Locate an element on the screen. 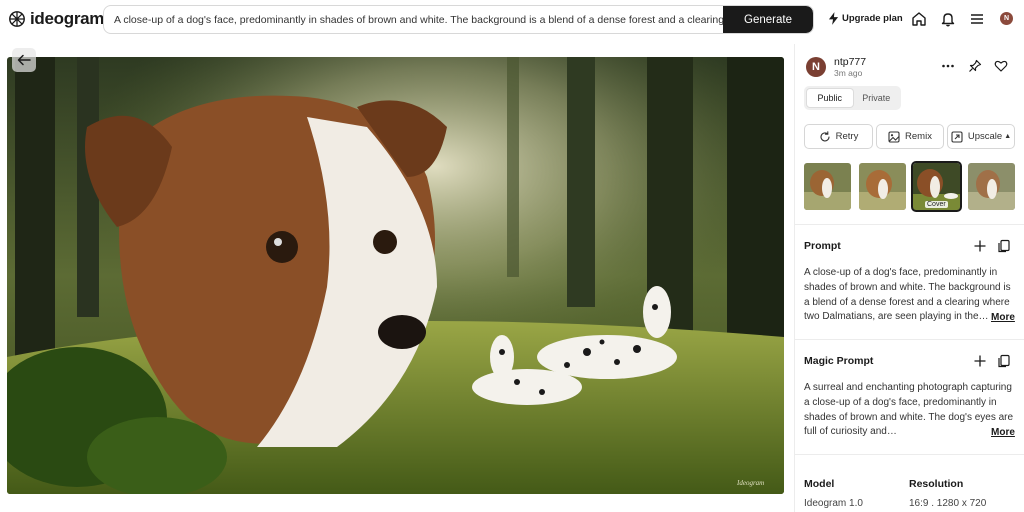 Image resolution: width=1024 pixels, height=512 pixels. retry-label: Retry is located at coordinates (847, 136).